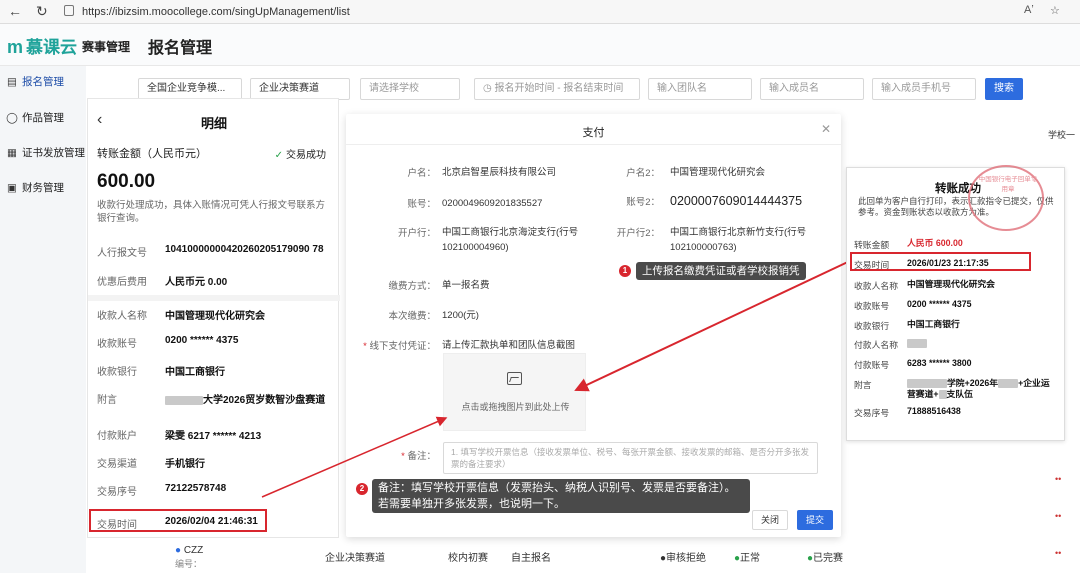  What do you see at coordinates (815, 520) in the screenshot?
I see `submit-button: 提交` at bounding box center [815, 520].